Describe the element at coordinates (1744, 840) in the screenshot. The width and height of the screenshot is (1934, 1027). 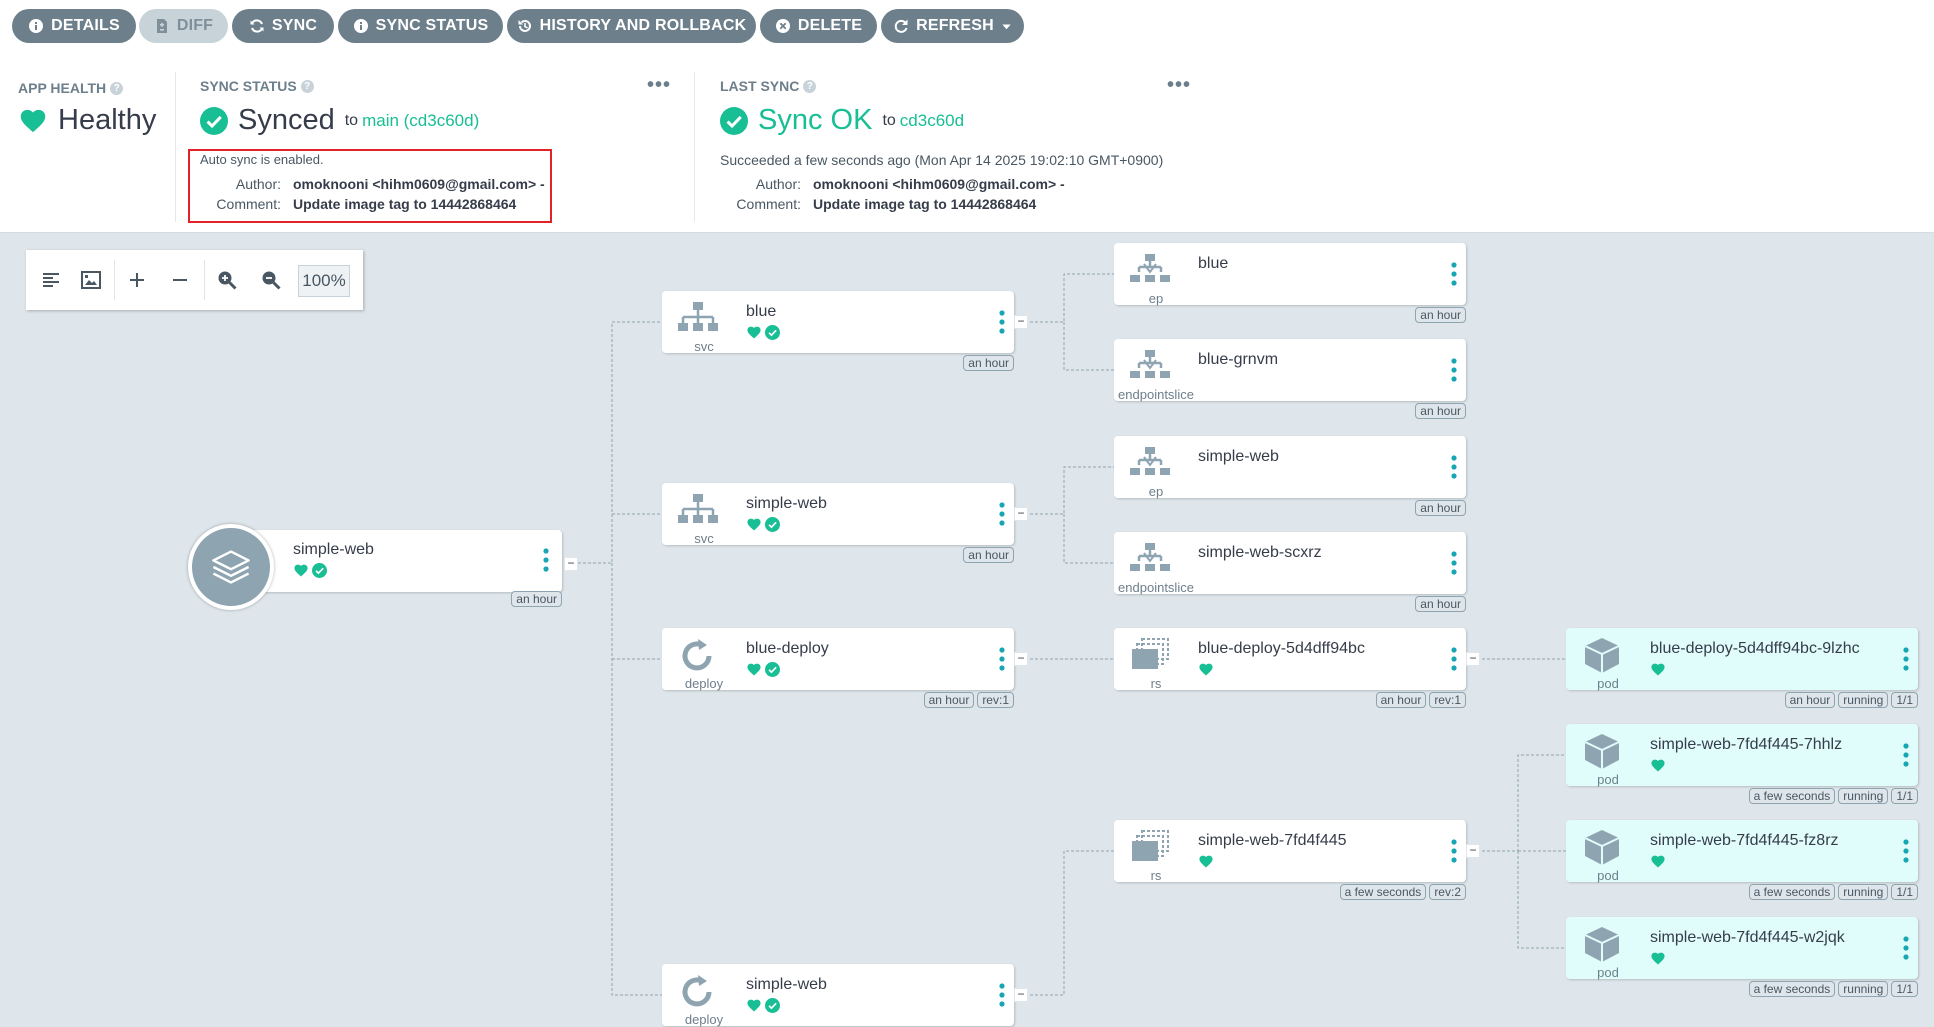
I see `node-name: simple-web-7fd4f445-fz8rz` at that location.